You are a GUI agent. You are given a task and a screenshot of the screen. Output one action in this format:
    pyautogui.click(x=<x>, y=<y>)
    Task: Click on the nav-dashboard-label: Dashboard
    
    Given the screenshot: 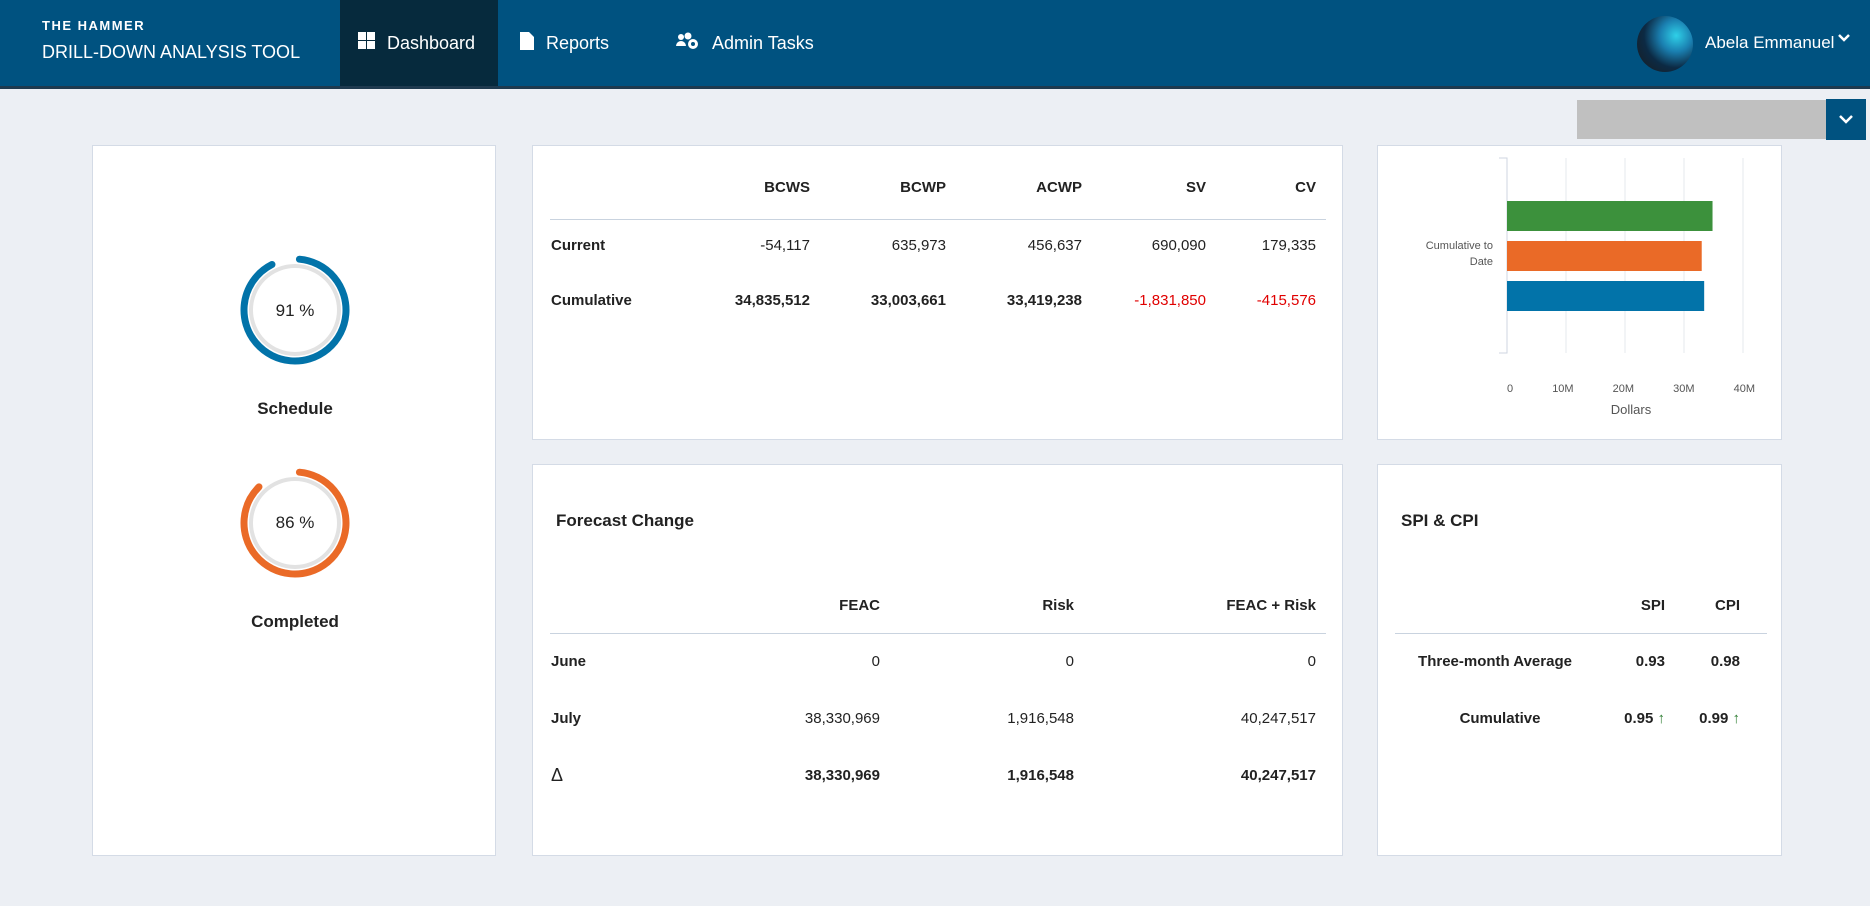 What is the action you would take?
    pyautogui.click(x=431, y=42)
    